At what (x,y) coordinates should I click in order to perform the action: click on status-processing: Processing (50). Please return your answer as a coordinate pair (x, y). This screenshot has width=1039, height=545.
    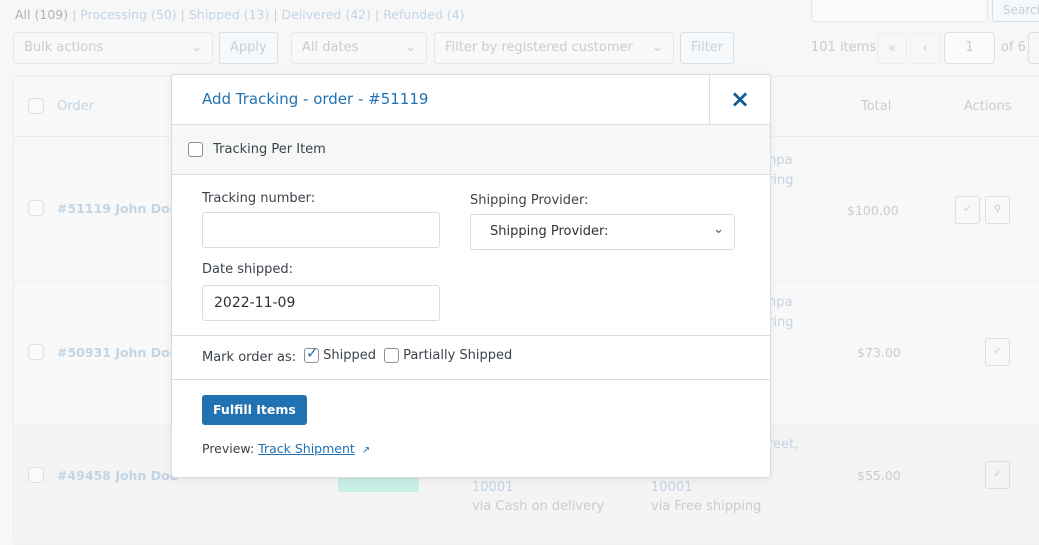
    Looking at the image, I should click on (128, 14).